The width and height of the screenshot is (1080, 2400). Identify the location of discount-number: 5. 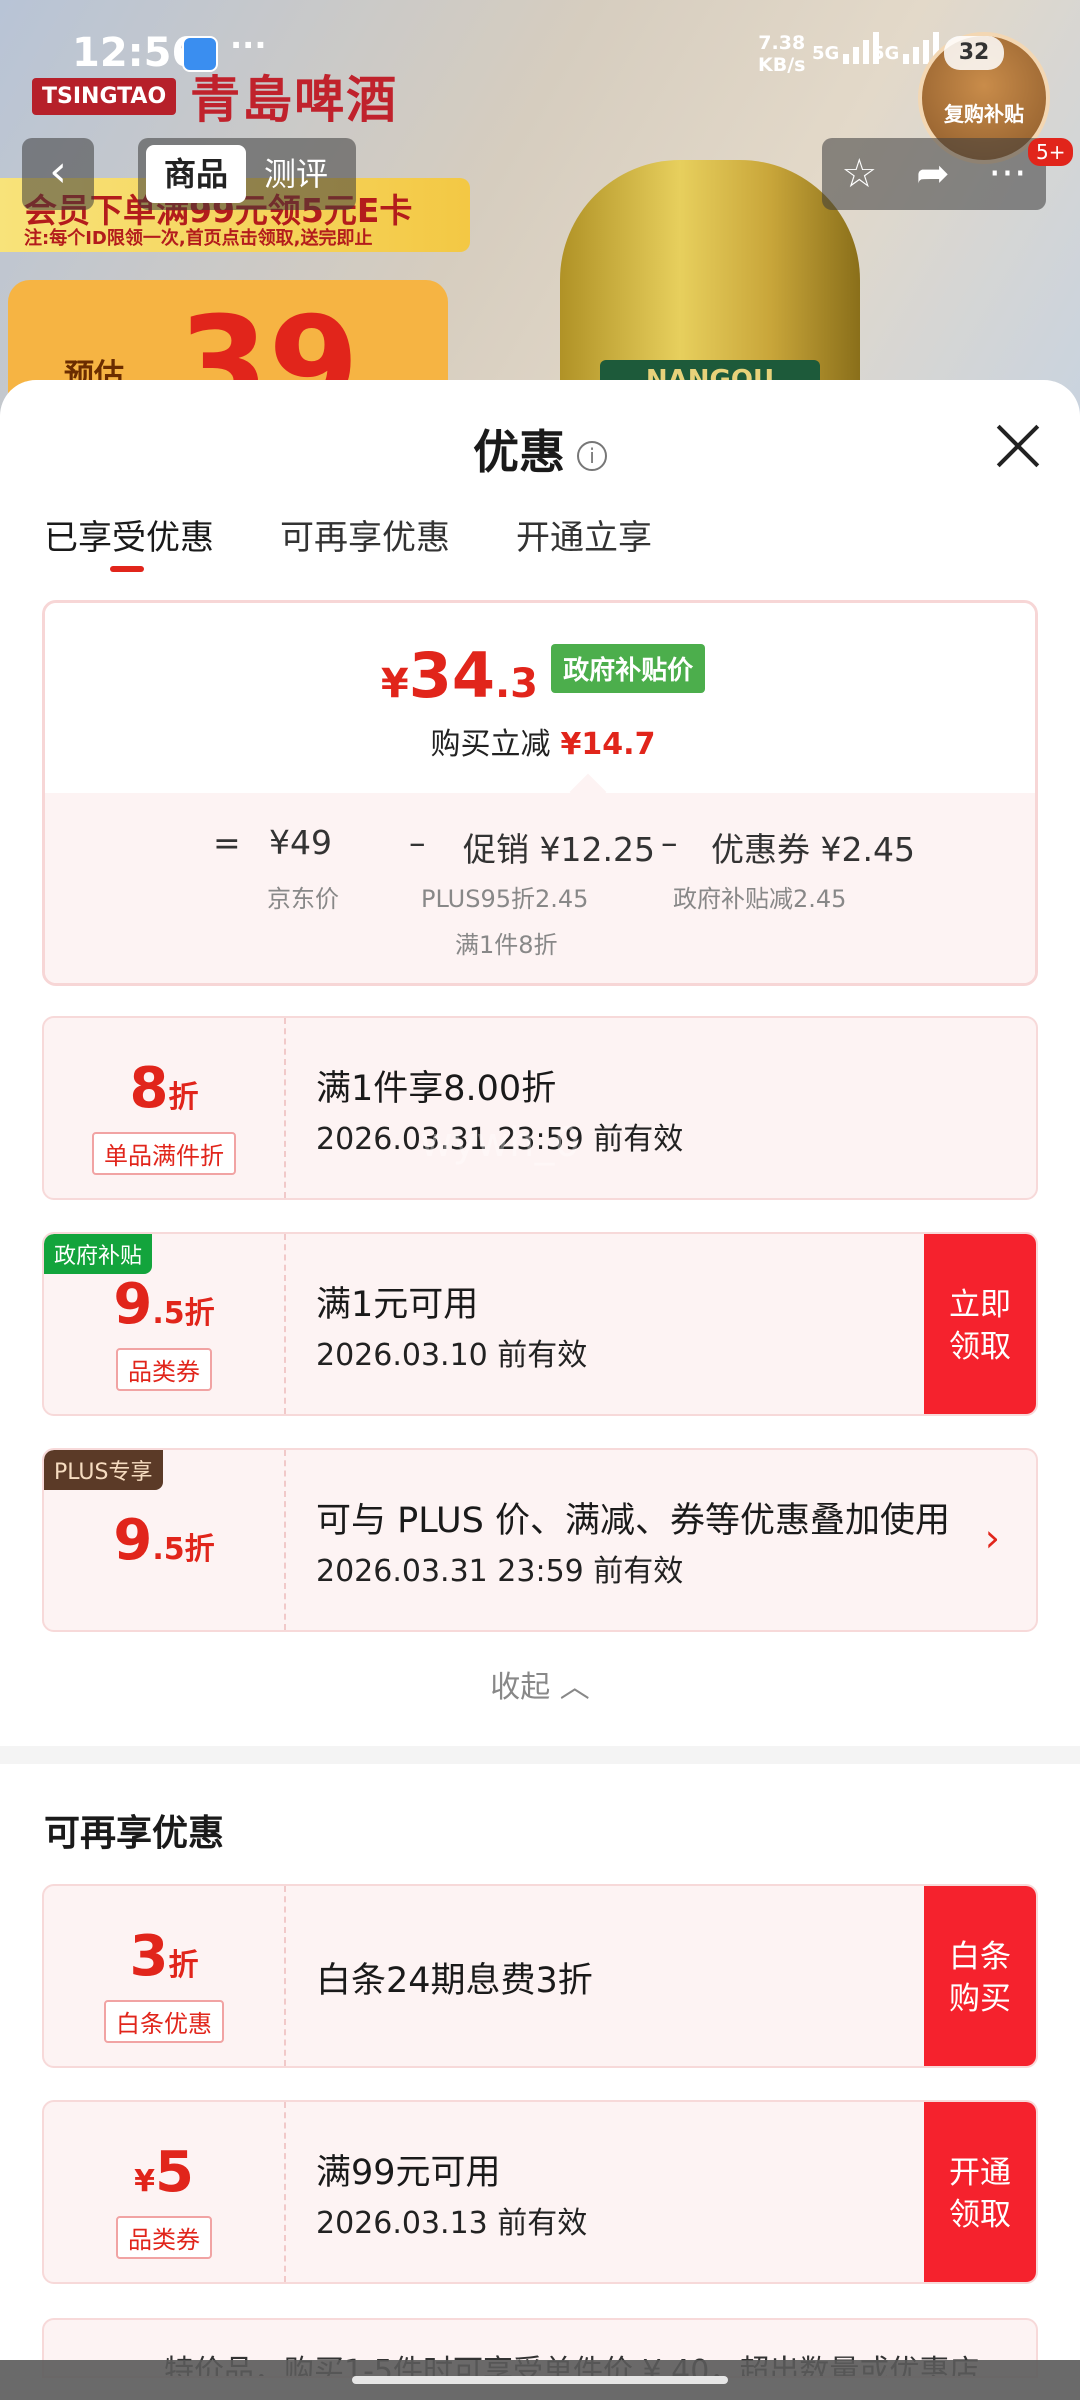
(174, 2172).